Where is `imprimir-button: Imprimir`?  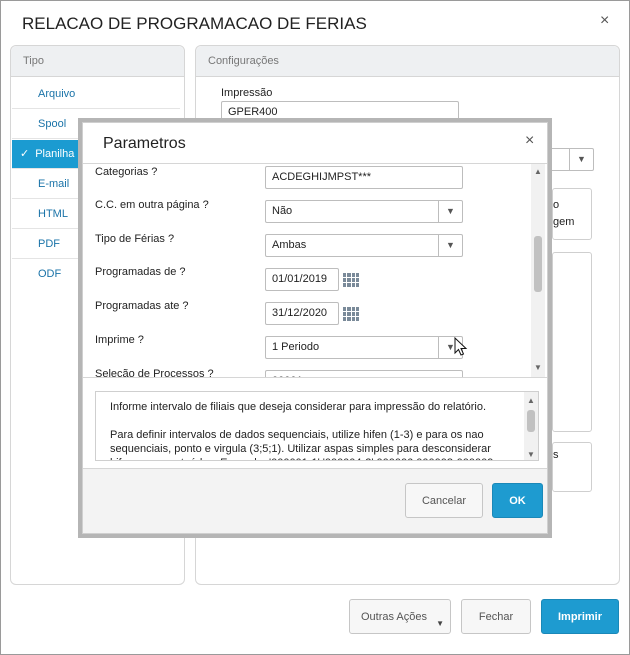
imprimir-button: Imprimir is located at coordinates (580, 616).